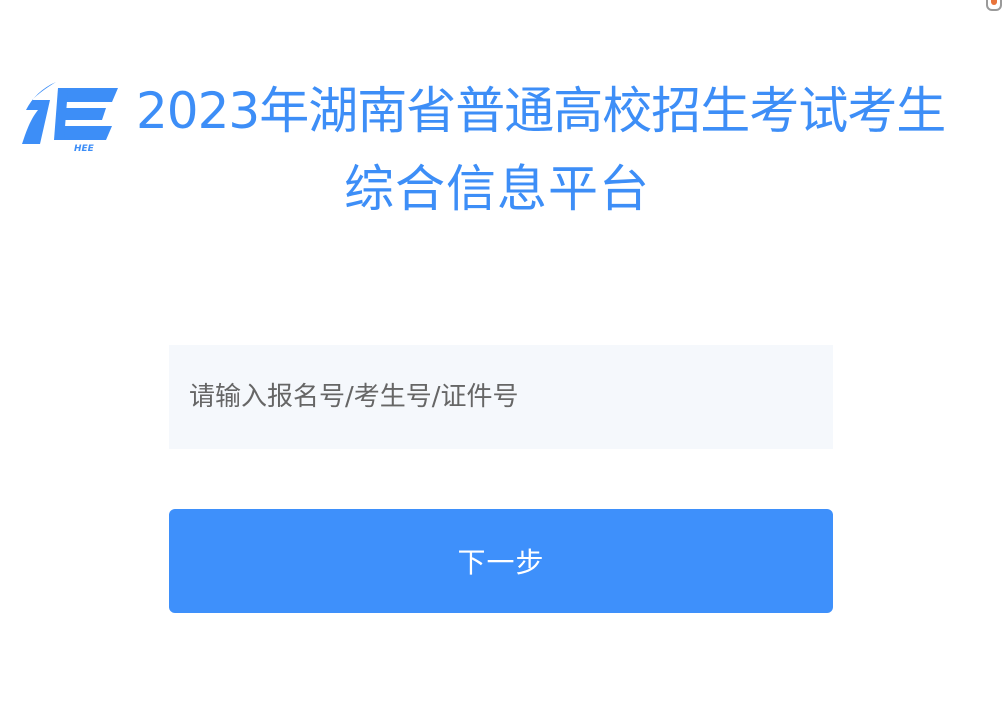 The width and height of the screenshot is (1005, 718). I want to click on hee-logo-icon: HEE, so click(70, 117).